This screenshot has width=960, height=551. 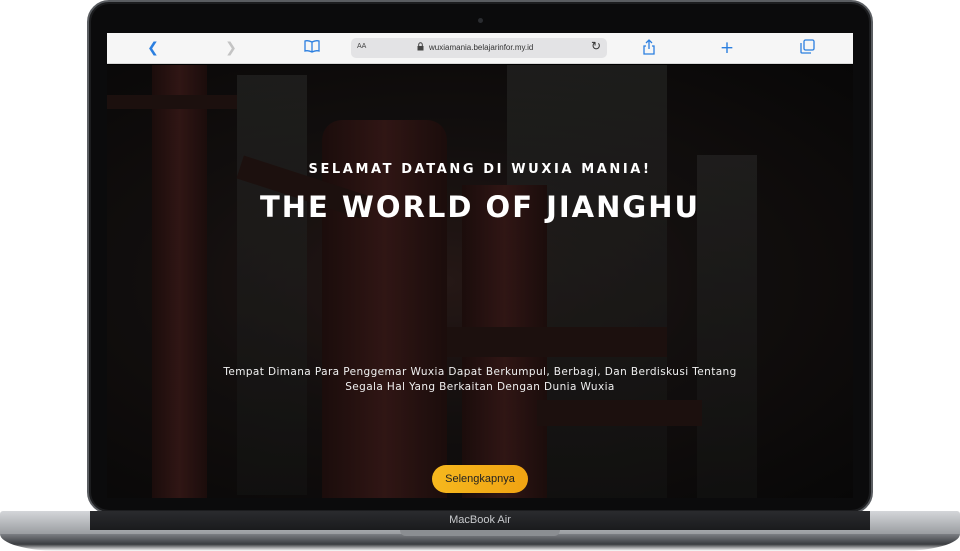 I want to click on text-size-button: AA, so click(x=361, y=46).